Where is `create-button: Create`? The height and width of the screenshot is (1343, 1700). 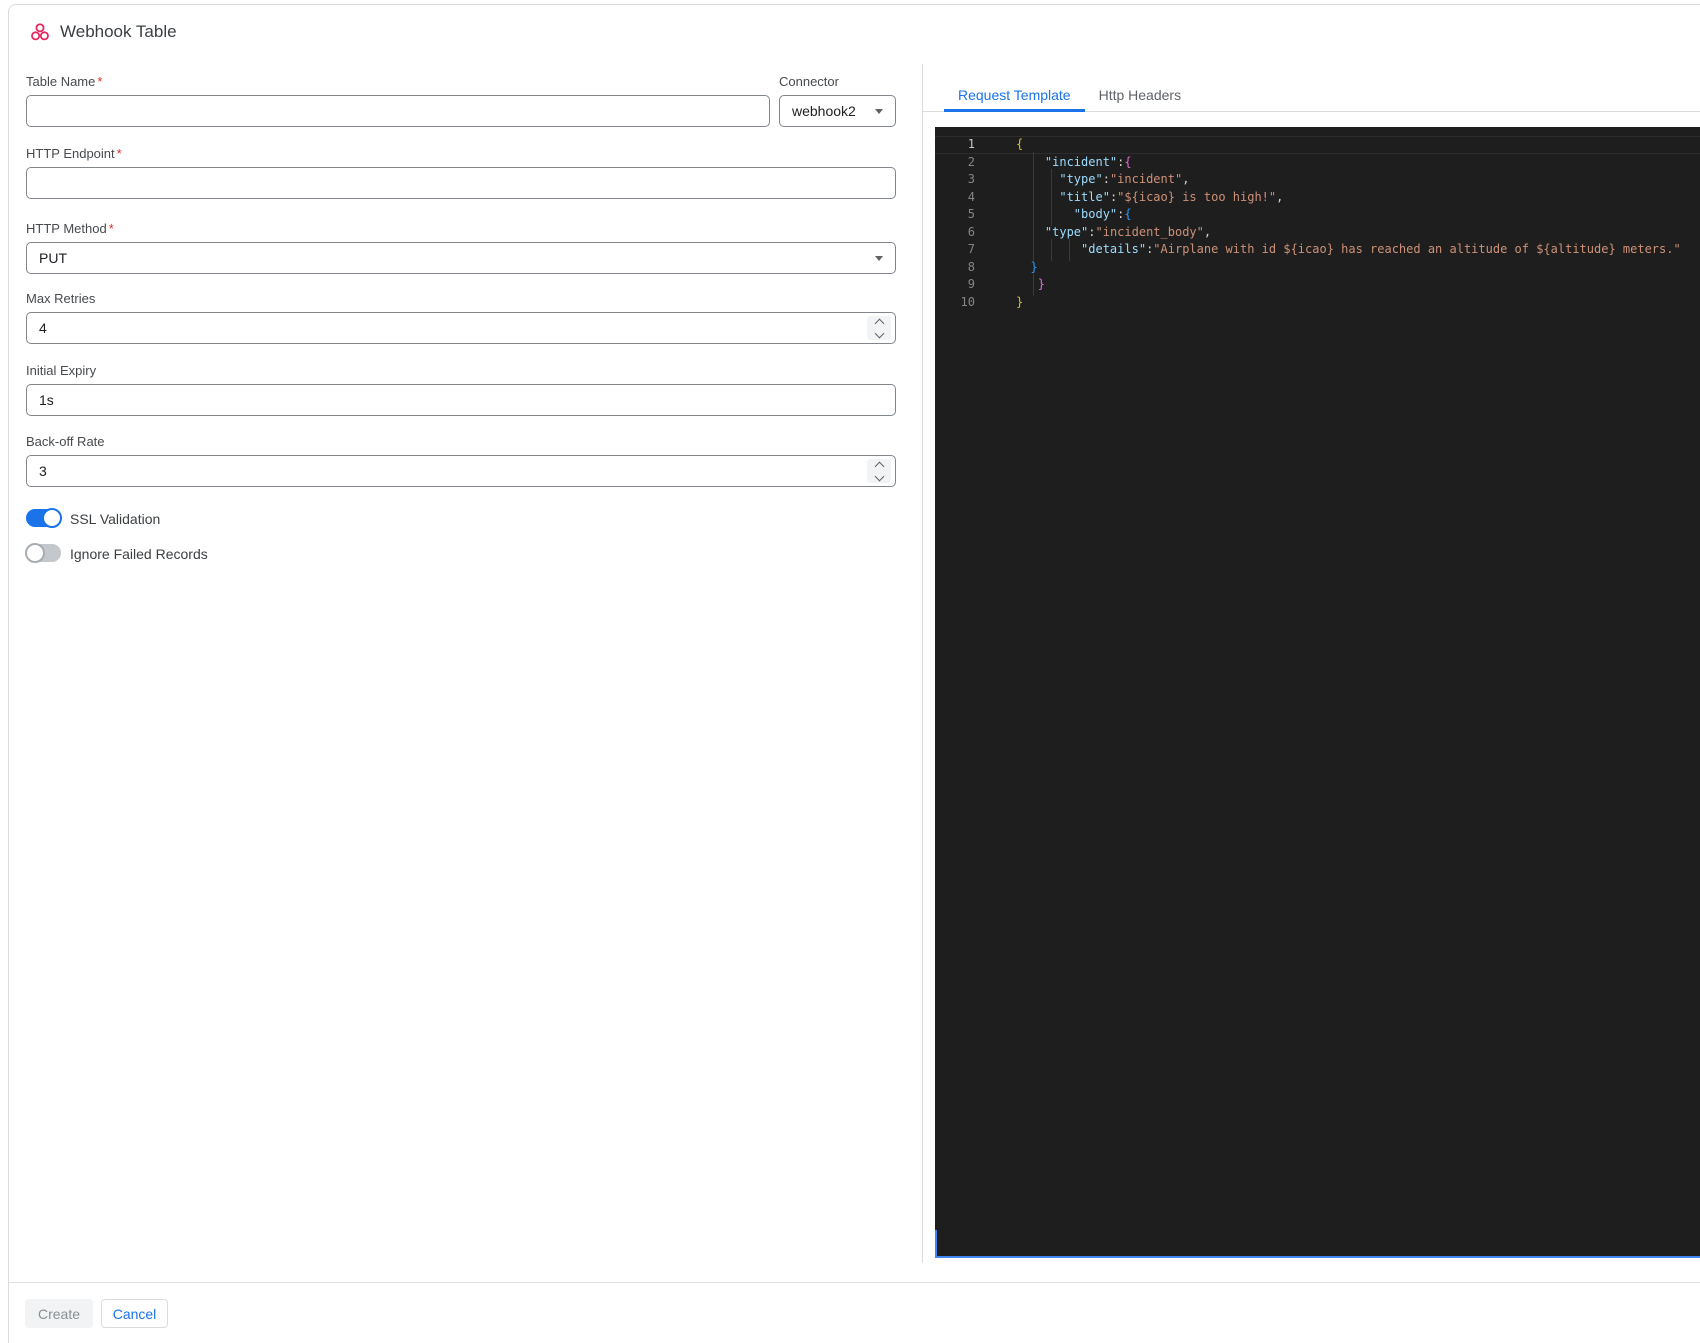
create-button: Create is located at coordinates (59, 1313).